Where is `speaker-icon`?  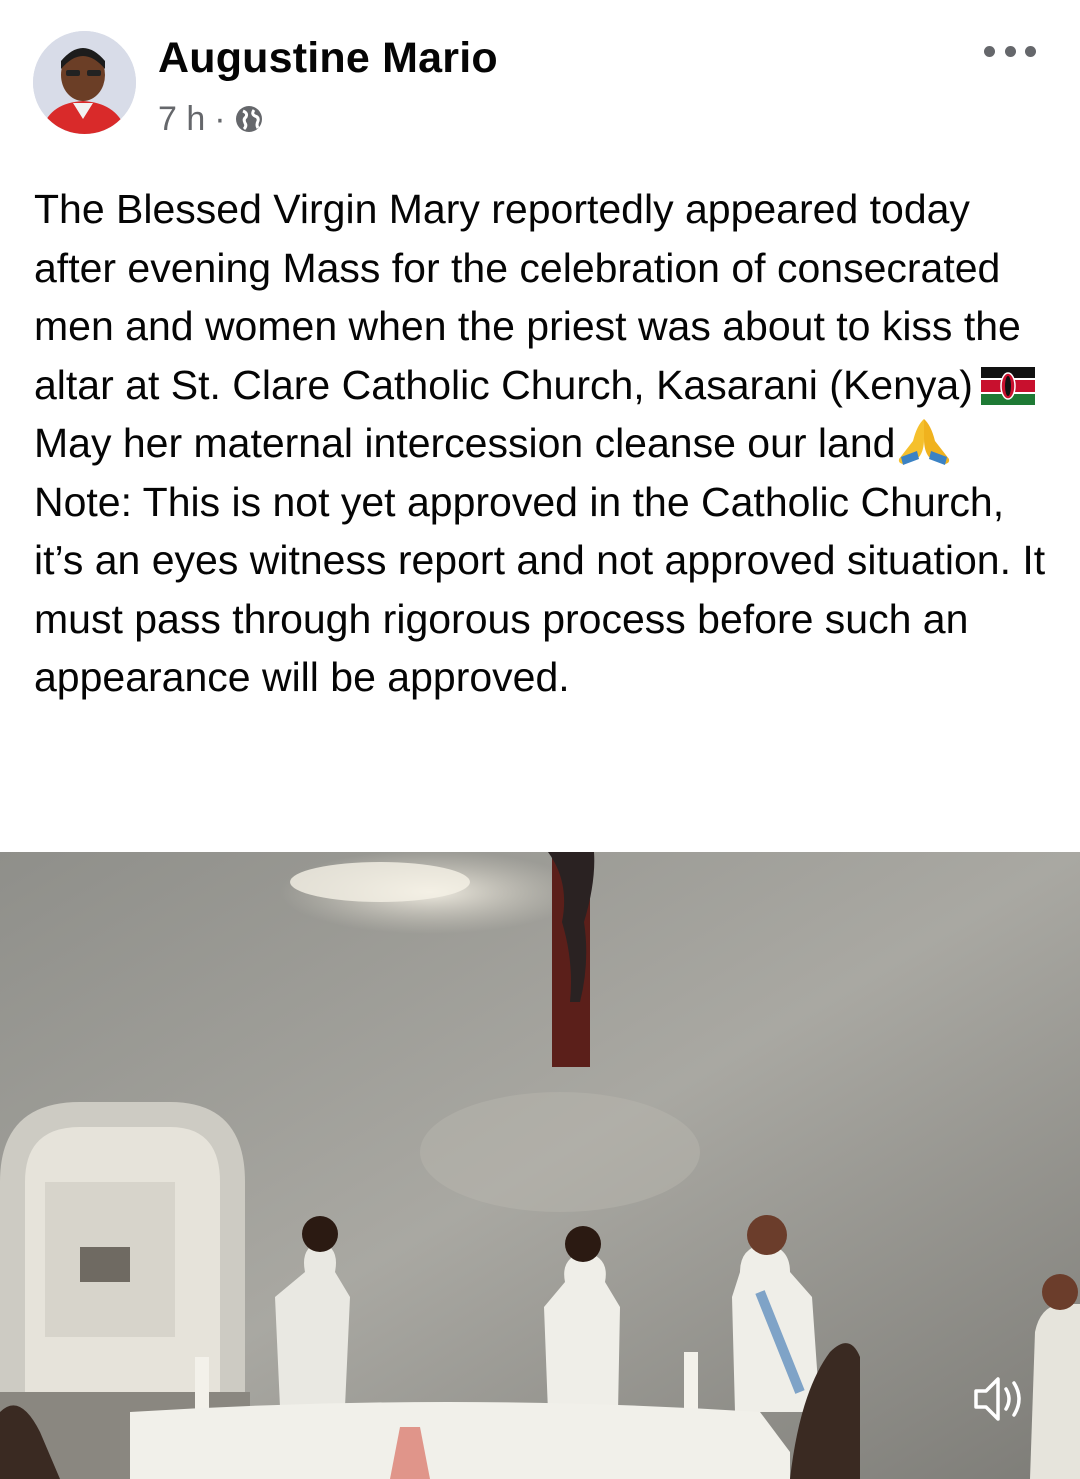
speaker-icon is located at coordinates (999, 1399).